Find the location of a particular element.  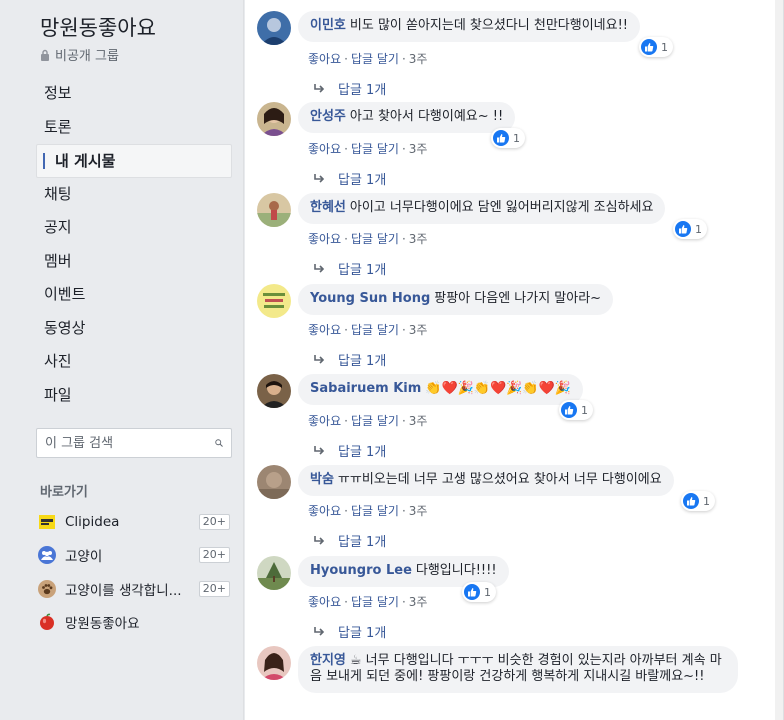

group-icon is located at coordinates (47, 555).